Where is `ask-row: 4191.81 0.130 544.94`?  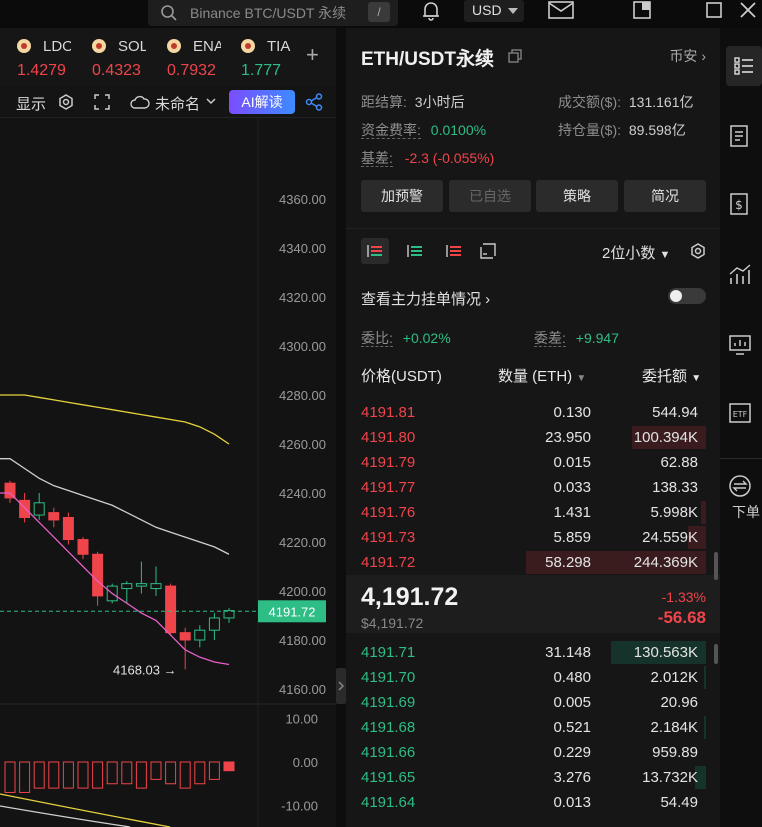 ask-row: 4191.81 0.130 544.94 is located at coordinates (526, 412).